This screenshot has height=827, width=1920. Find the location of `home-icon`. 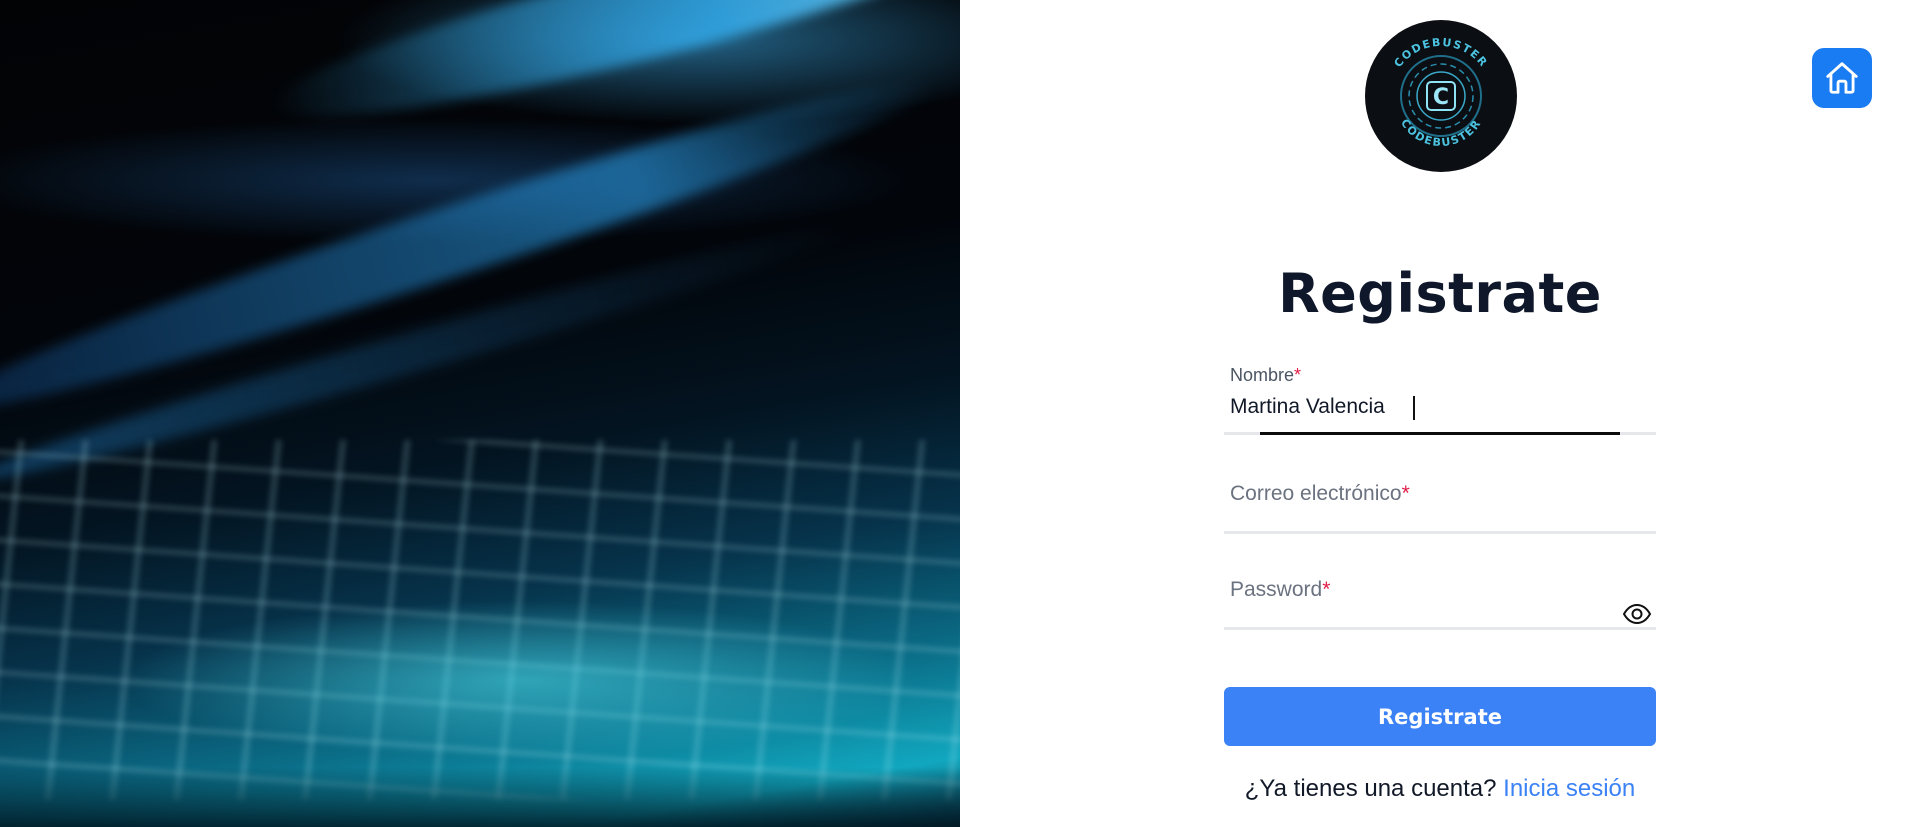

home-icon is located at coordinates (1842, 78).